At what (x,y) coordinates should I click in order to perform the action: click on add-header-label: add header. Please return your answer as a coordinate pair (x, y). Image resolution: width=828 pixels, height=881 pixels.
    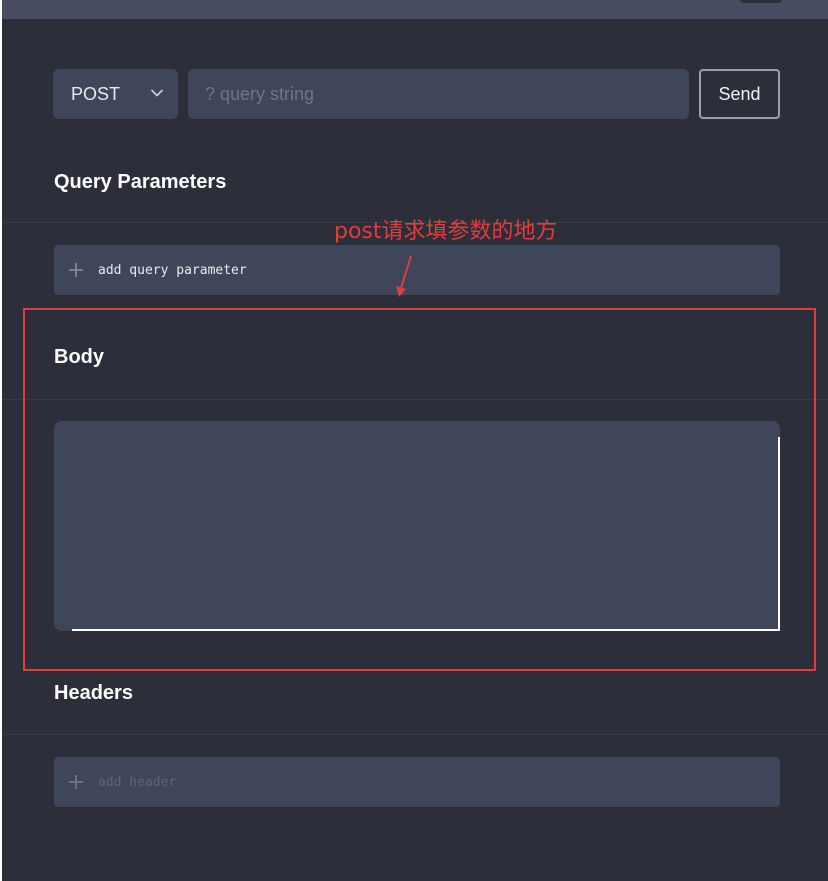
    Looking at the image, I should click on (137, 782).